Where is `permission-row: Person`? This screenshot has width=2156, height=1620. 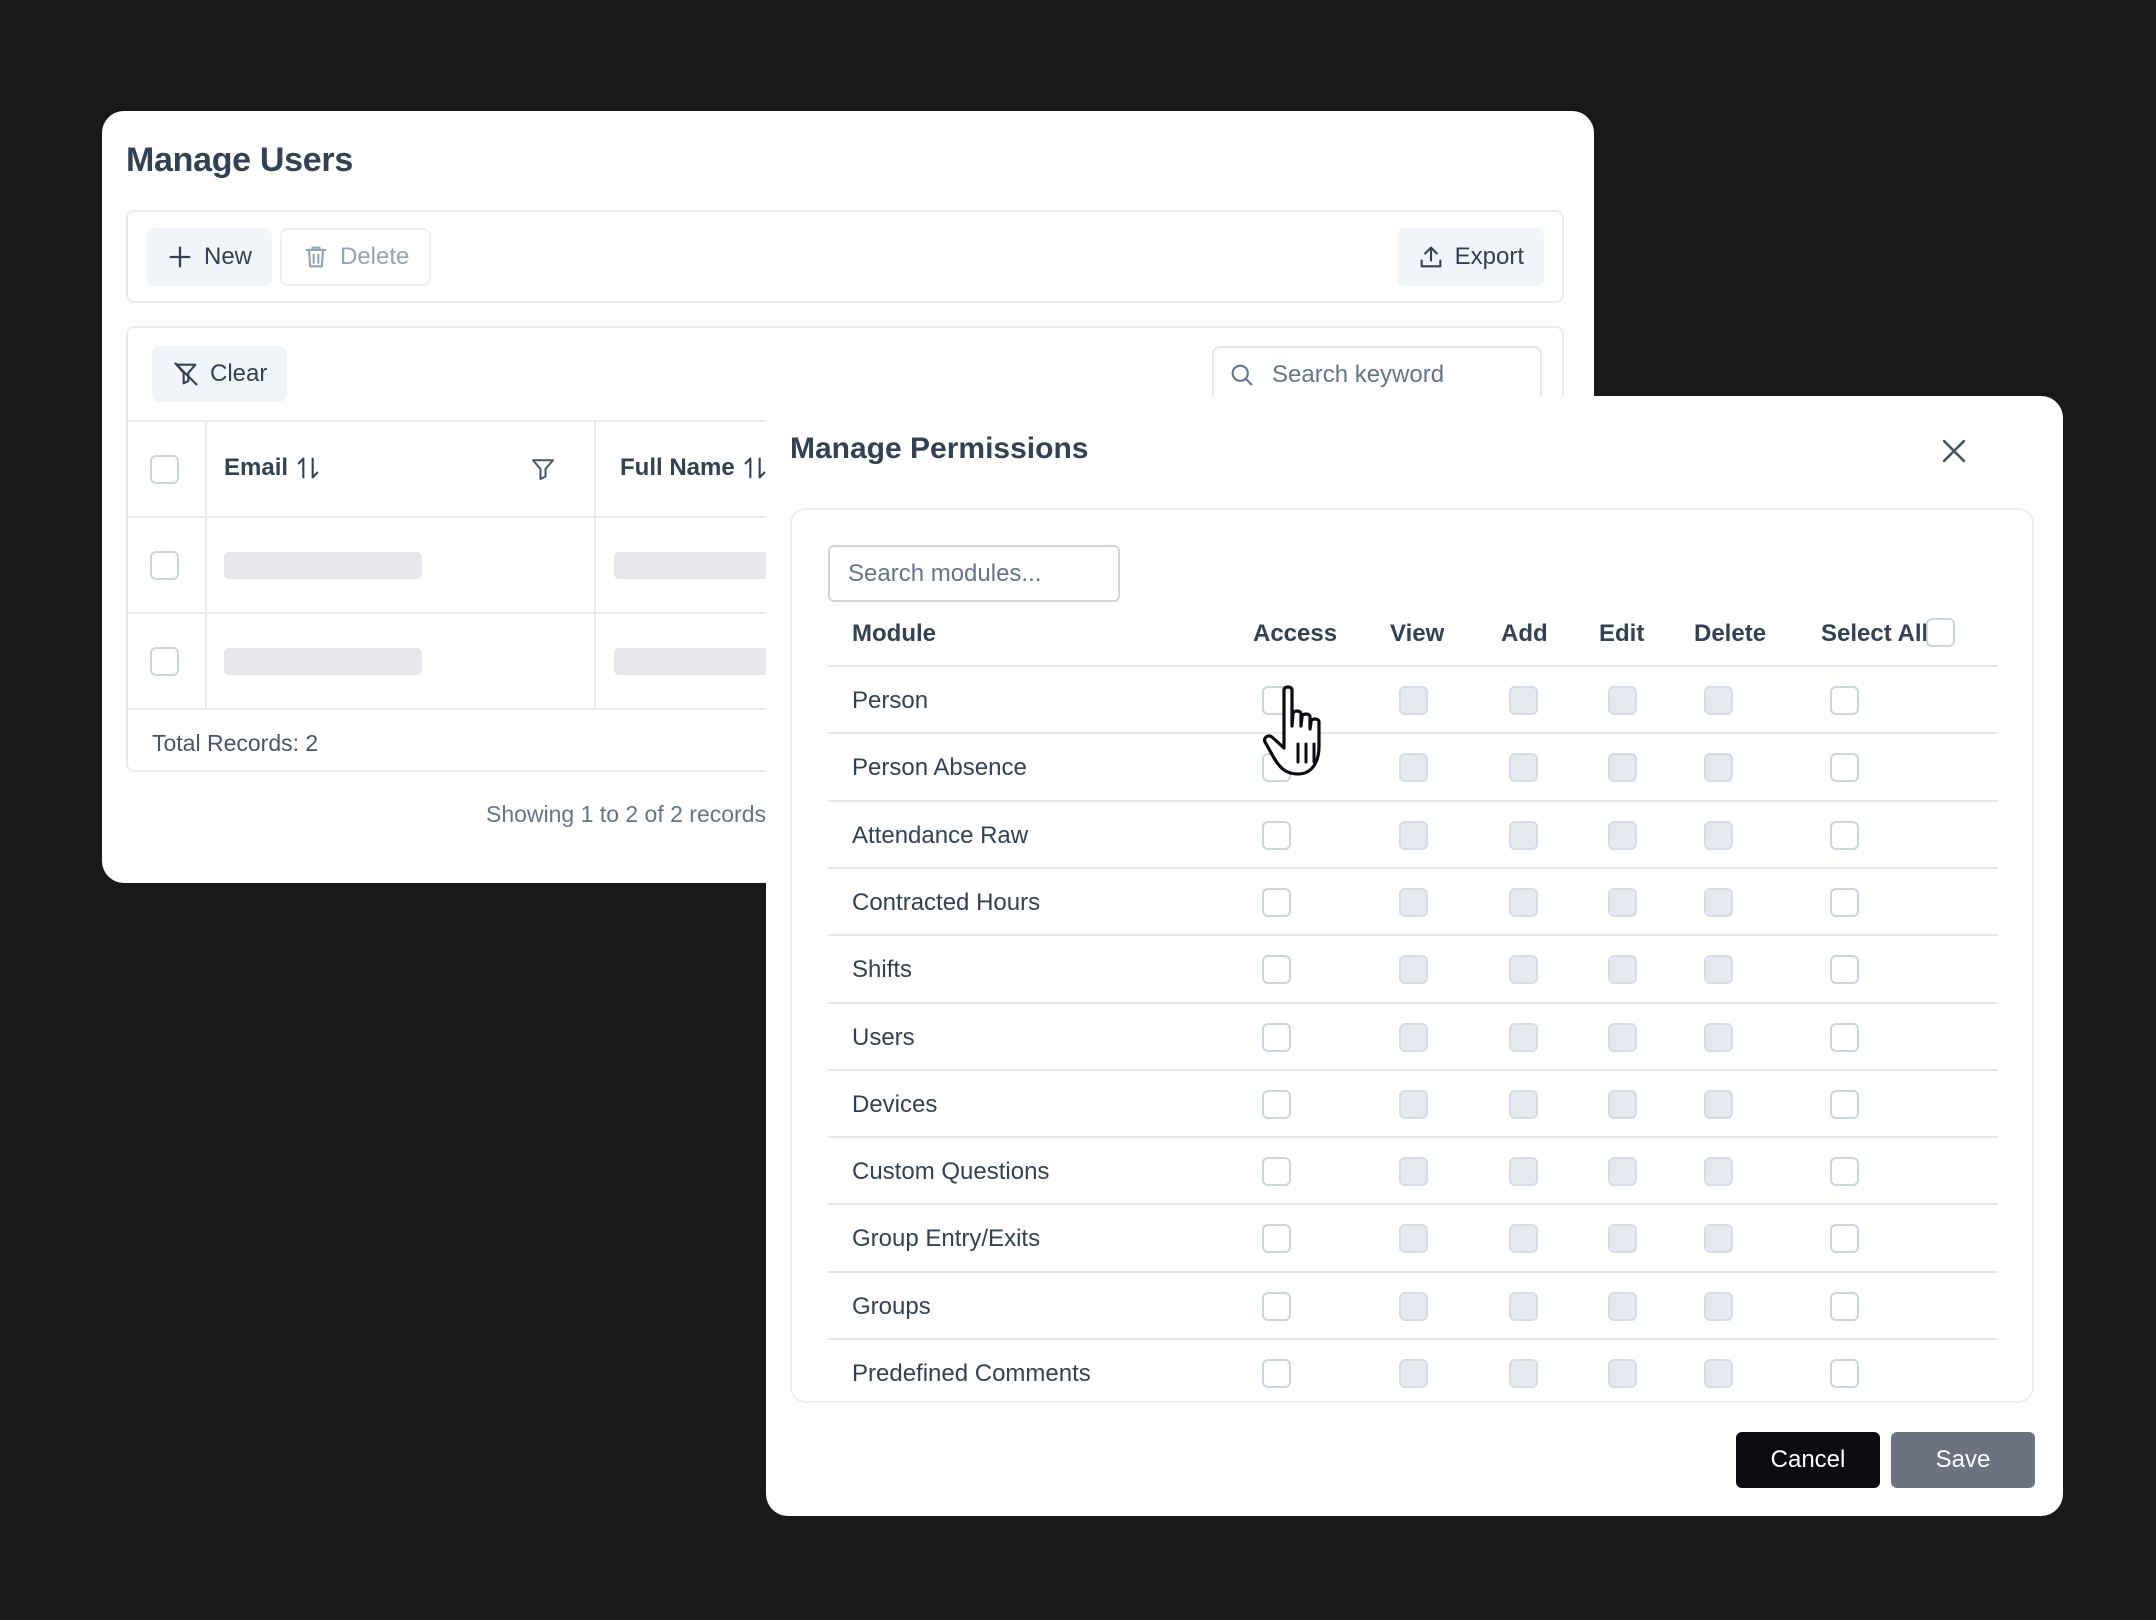
permission-row: Person is located at coordinates (1413, 698).